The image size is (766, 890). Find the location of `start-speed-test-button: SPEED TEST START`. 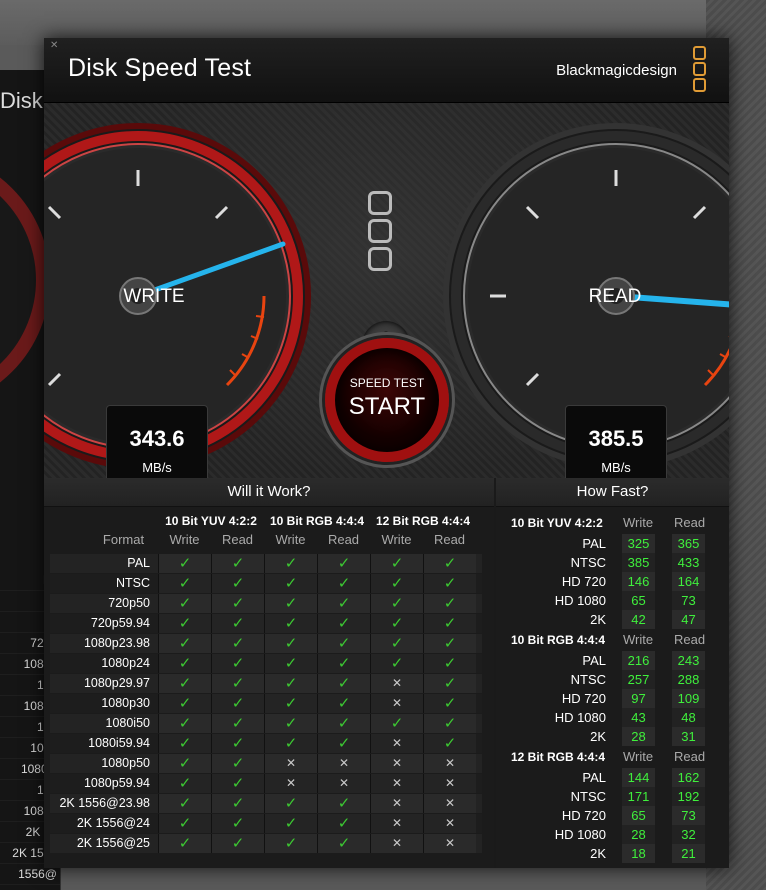

start-speed-test-button: SPEED TEST START is located at coordinates (387, 400).